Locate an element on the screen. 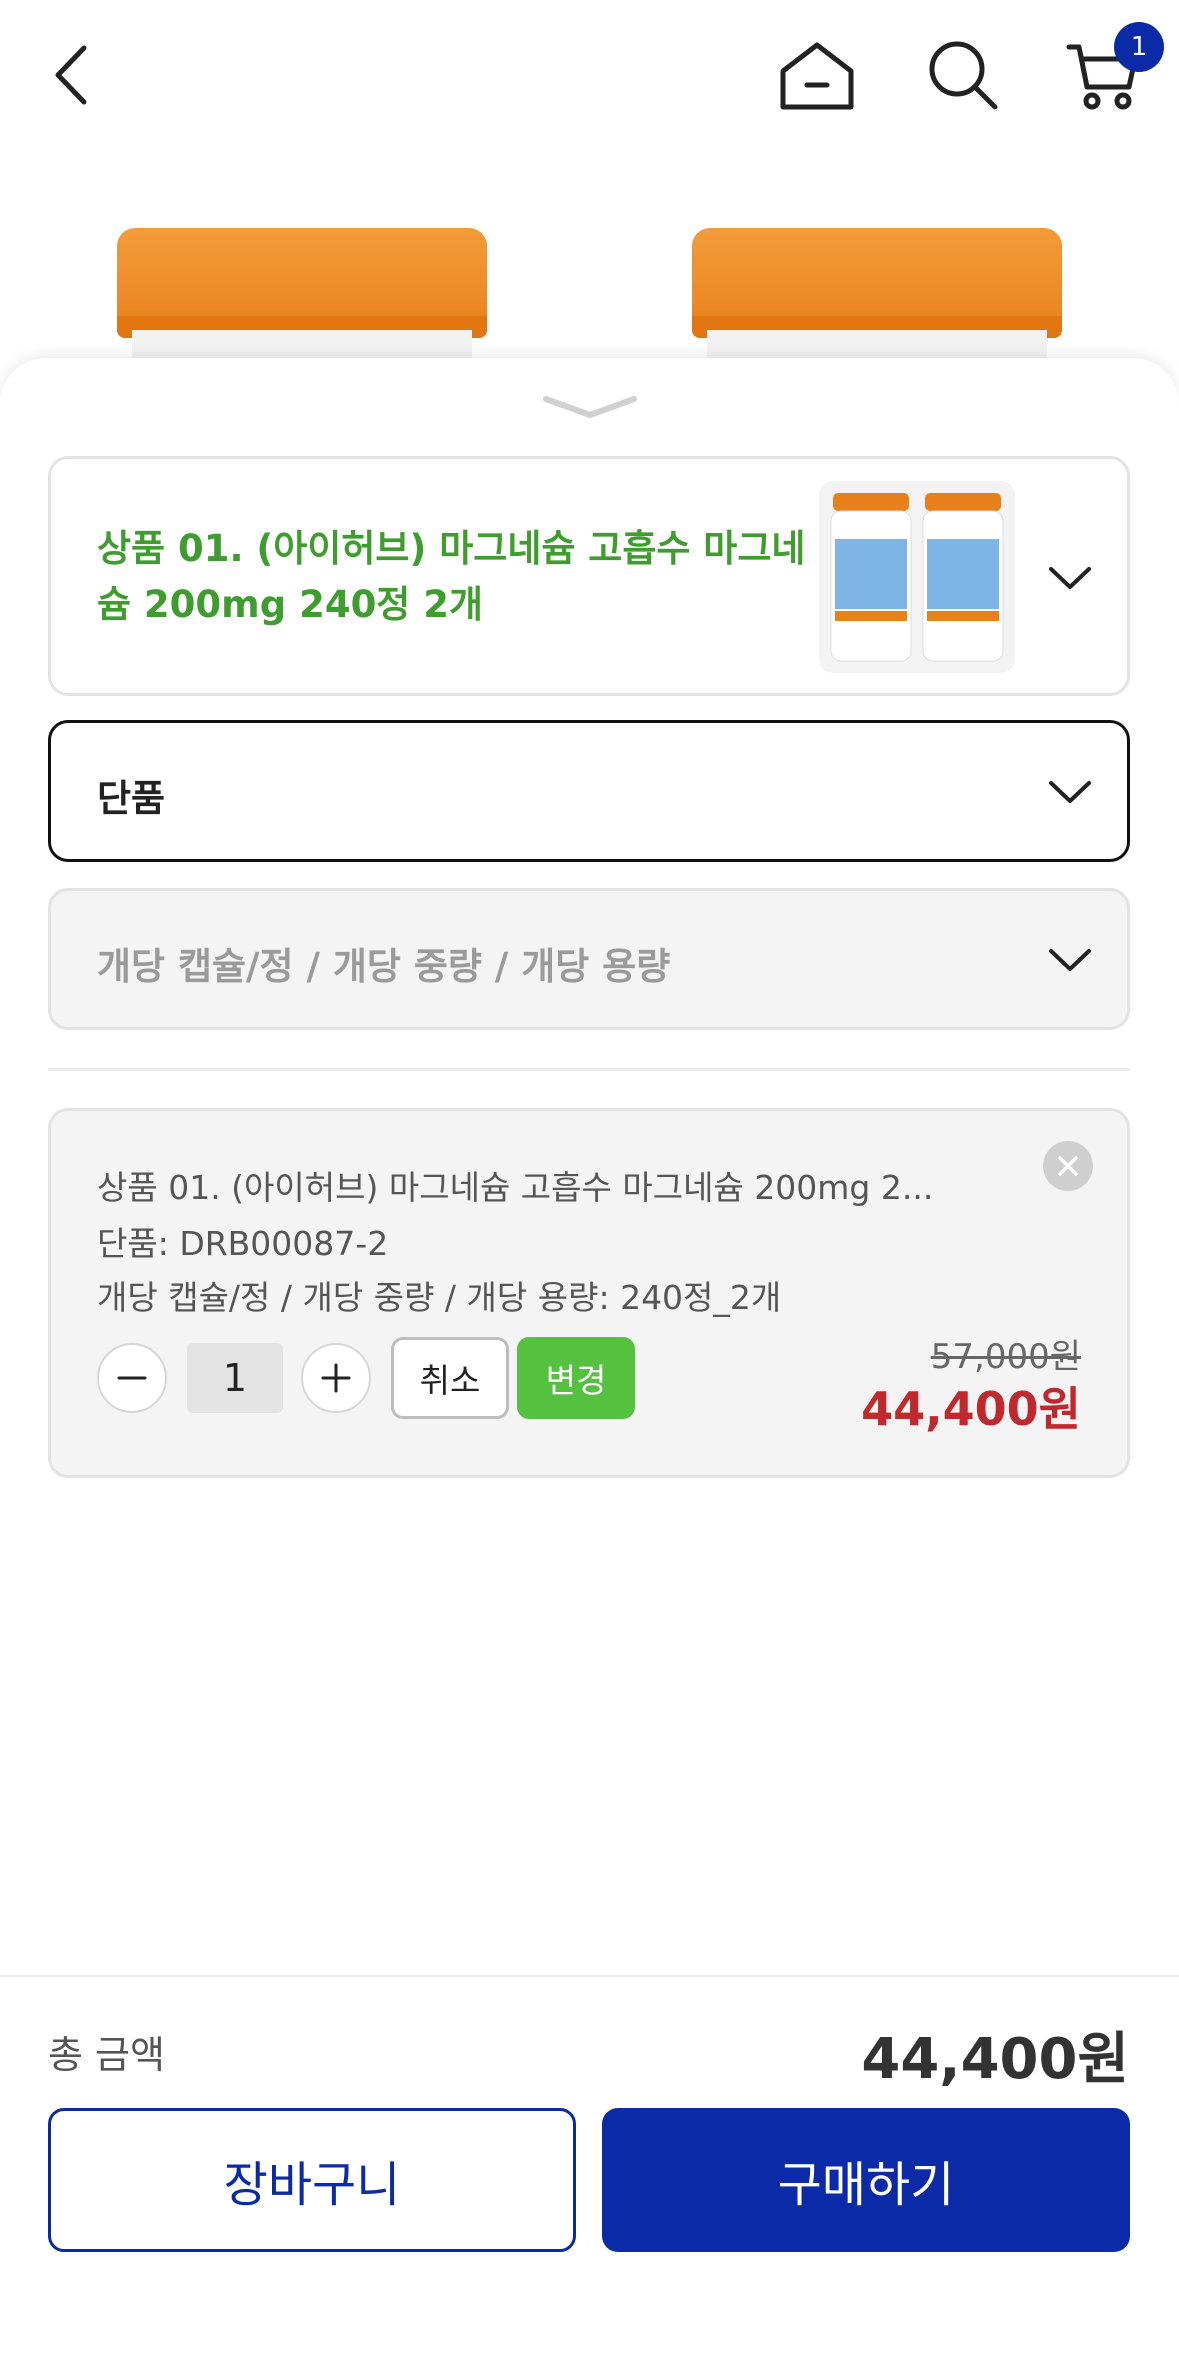 This screenshot has width=1179, height=2379. home-button is located at coordinates (817, 75).